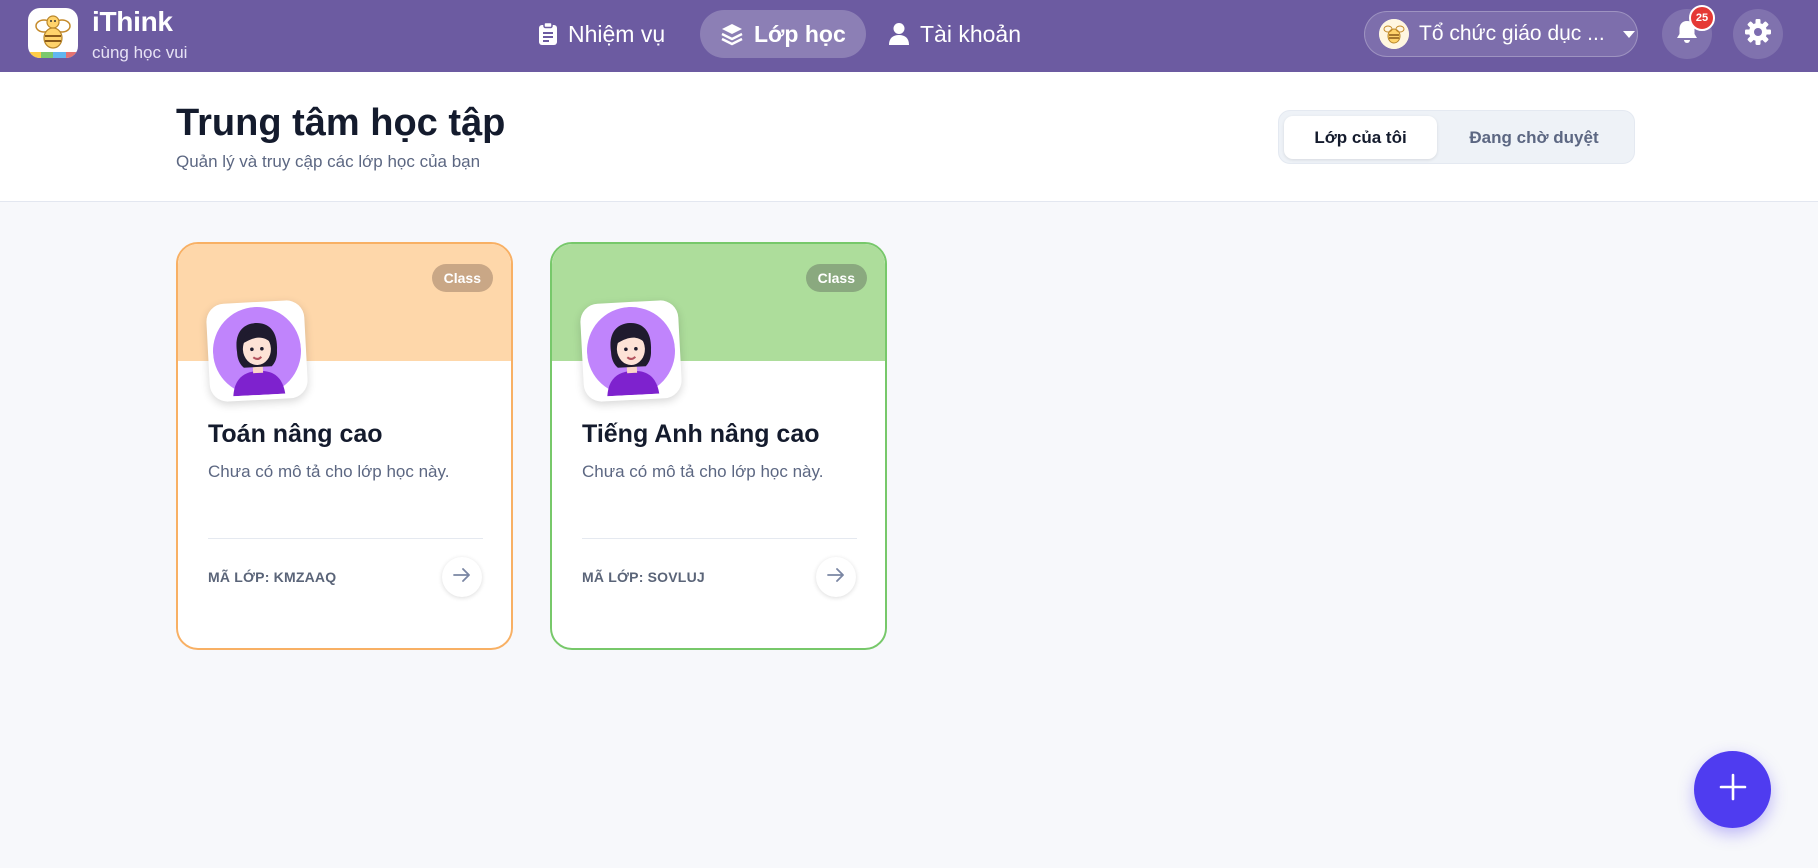  Describe the element at coordinates (272, 577) in the screenshot. I see `class-code: MÃ LỚP: KMZAAQ` at that location.